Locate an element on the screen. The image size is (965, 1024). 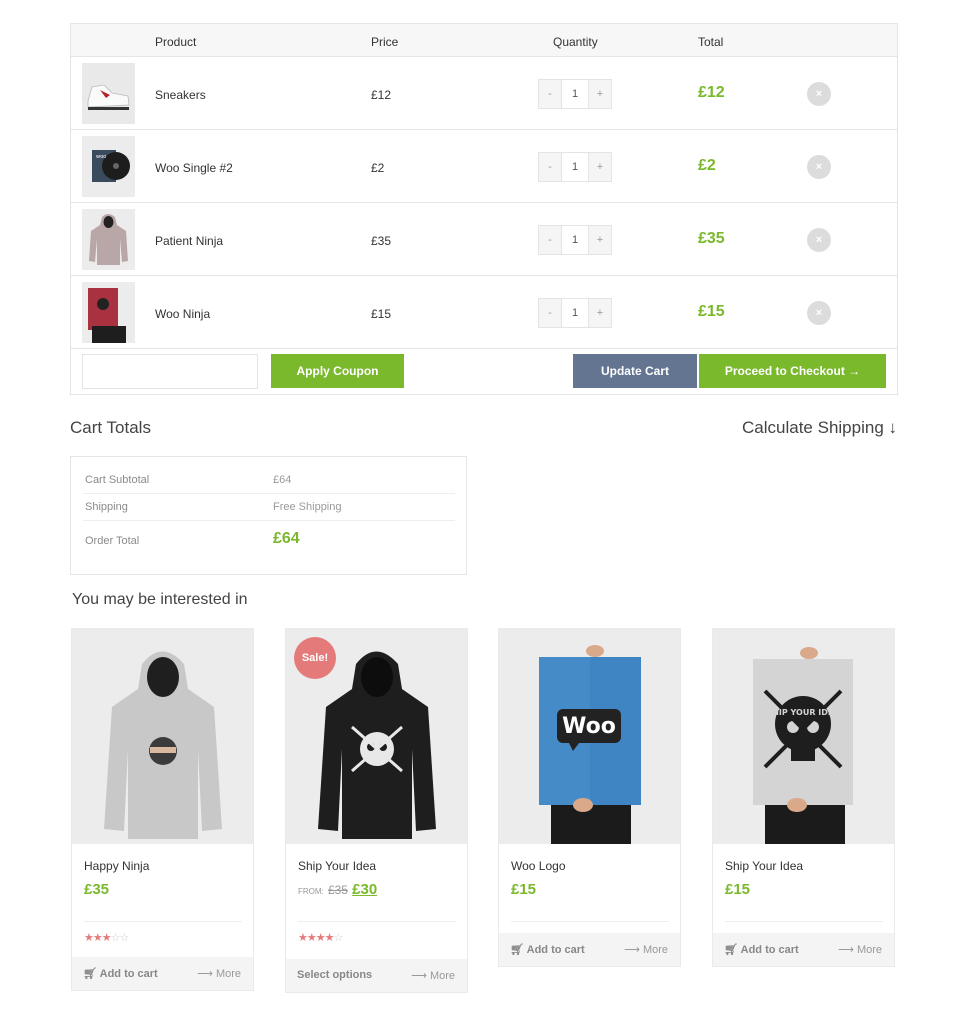
original-price: £35 is located at coordinates (337, 890).